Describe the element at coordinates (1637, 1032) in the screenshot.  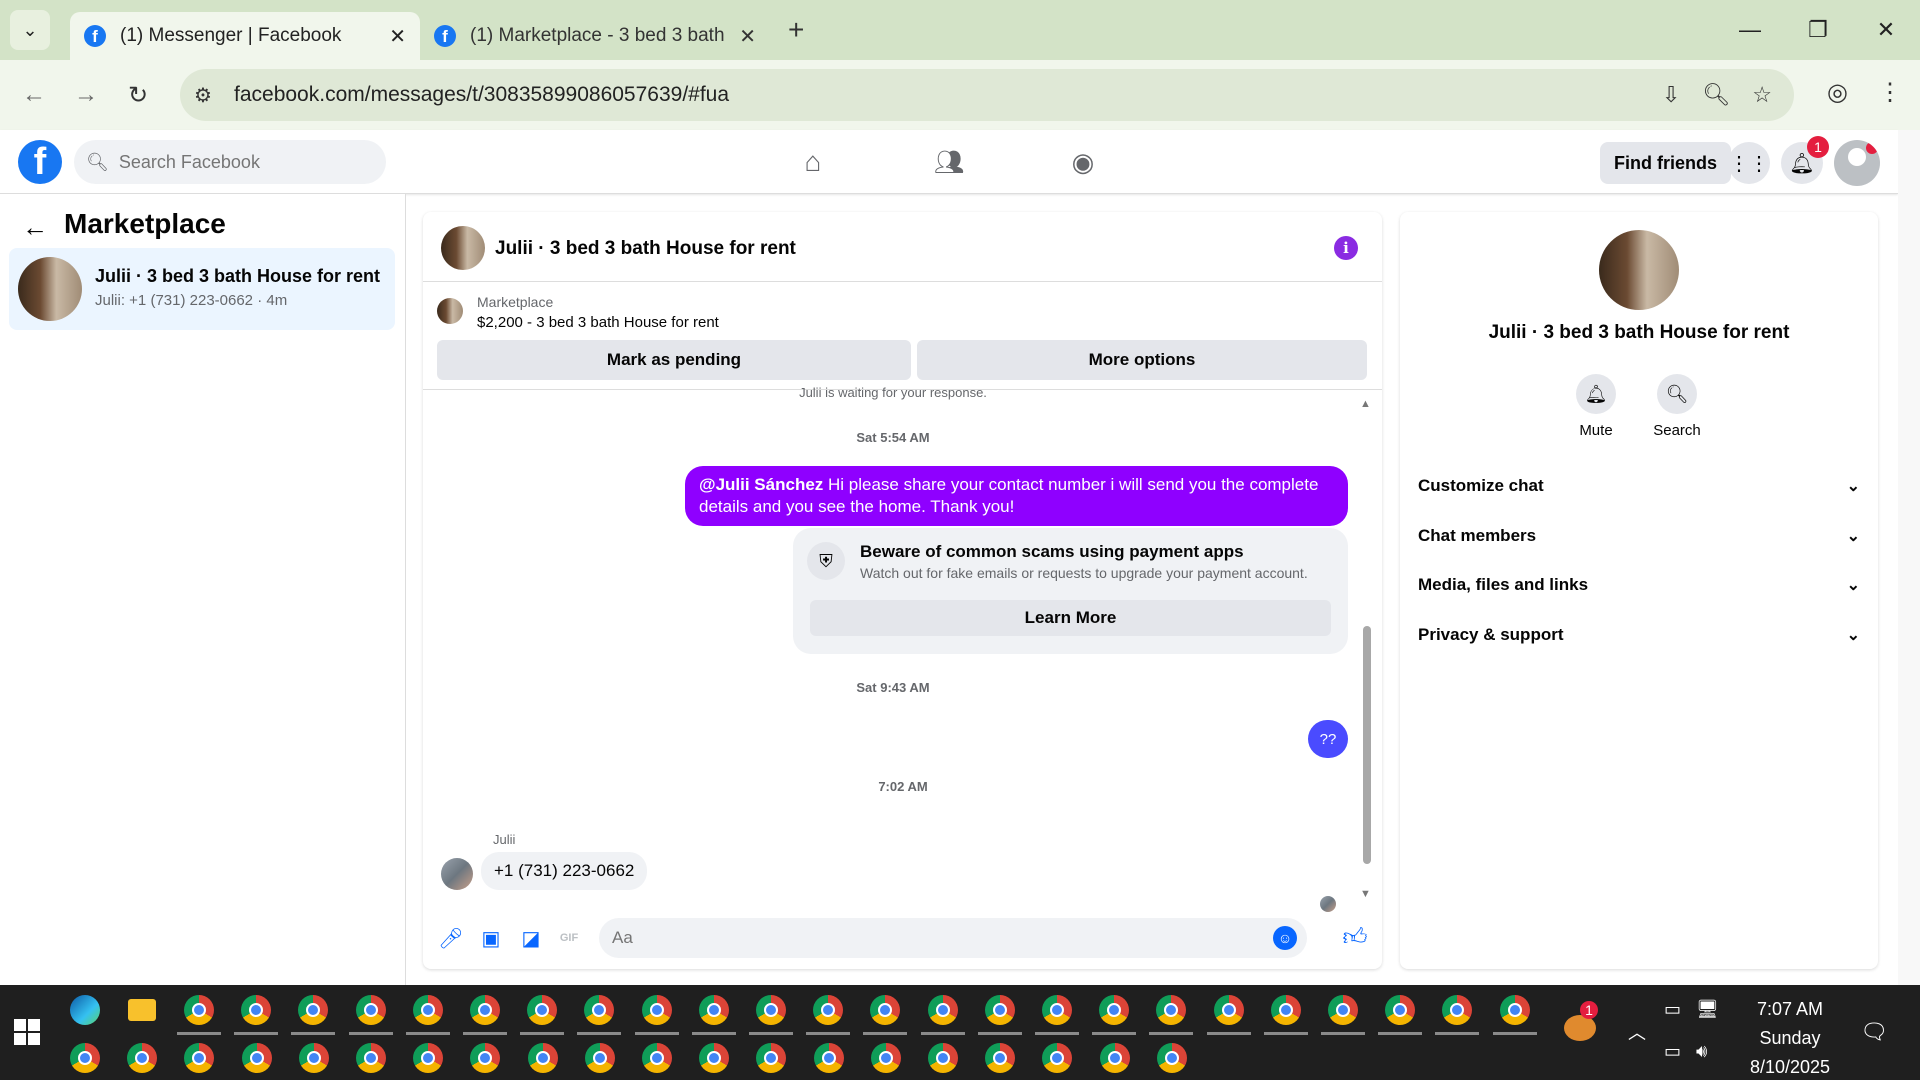
I see `show-hidden-icons-chevron-icon: ︿` at that location.